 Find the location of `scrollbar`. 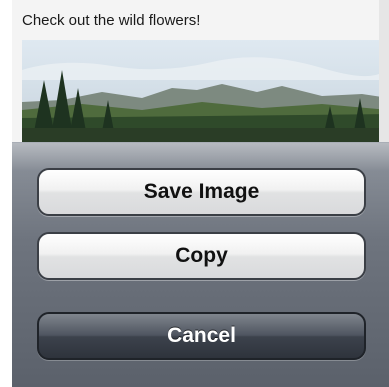

scrollbar is located at coordinates (384, 71).